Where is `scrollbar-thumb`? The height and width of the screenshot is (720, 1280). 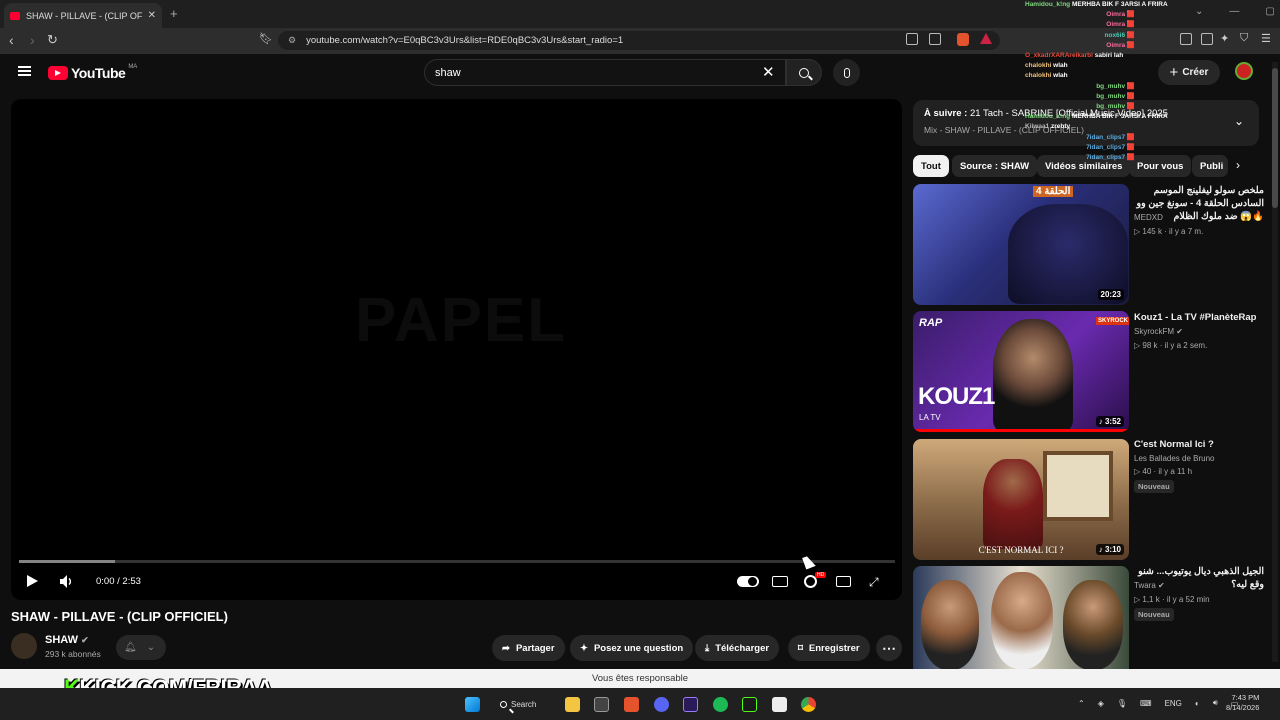
scrollbar-thumb is located at coordinates (1275, 138).